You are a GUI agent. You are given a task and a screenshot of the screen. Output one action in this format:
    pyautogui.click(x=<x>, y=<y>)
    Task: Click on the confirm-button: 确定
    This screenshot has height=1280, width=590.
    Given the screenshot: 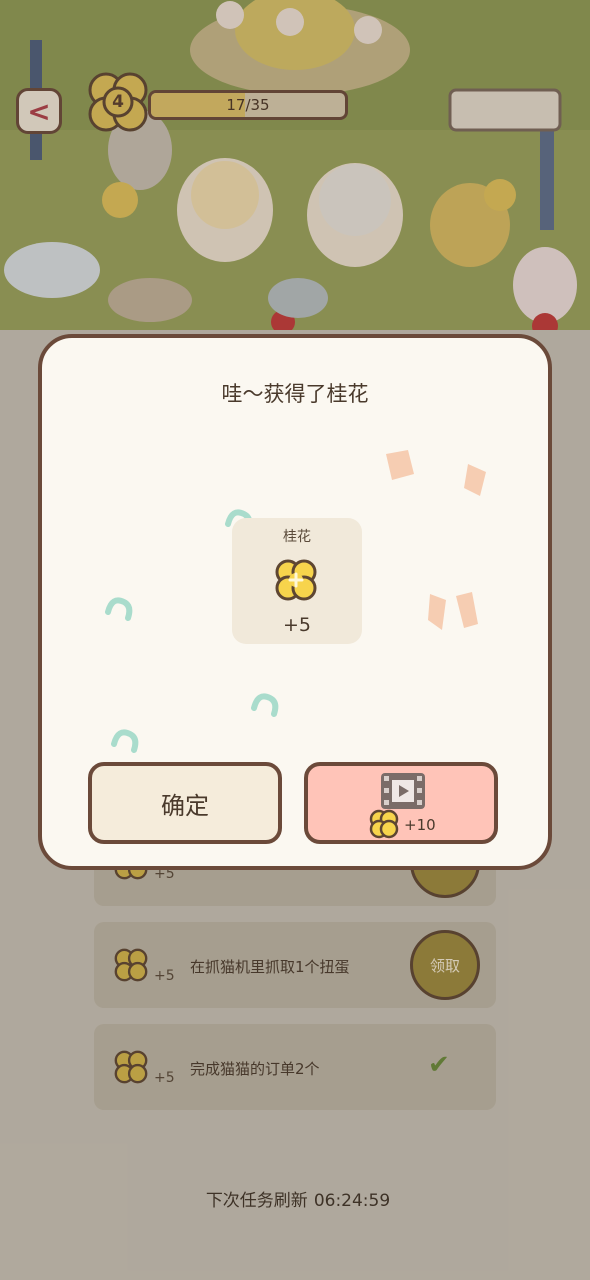 What is the action you would take?
    pyautogui.click(x=185, y=803)
    